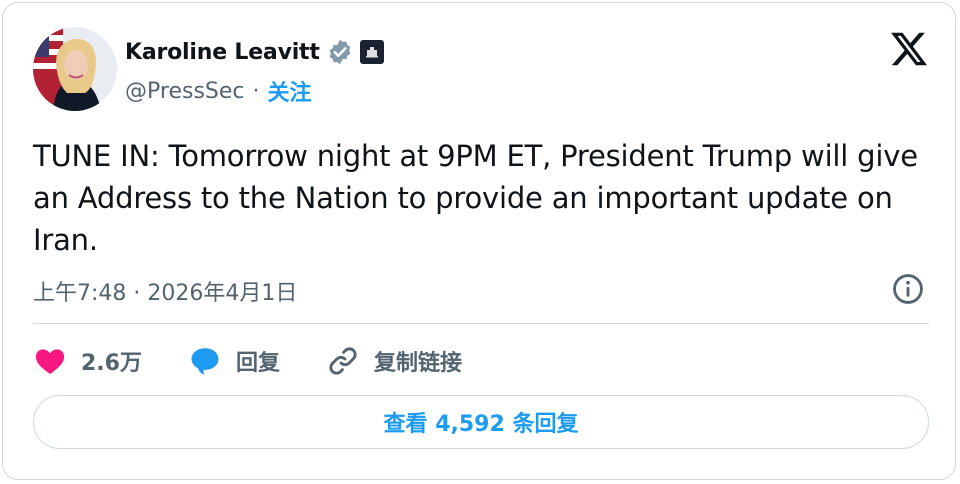 This screenshot has width=960, height=484. I want to click on divider, so click(481, 323).